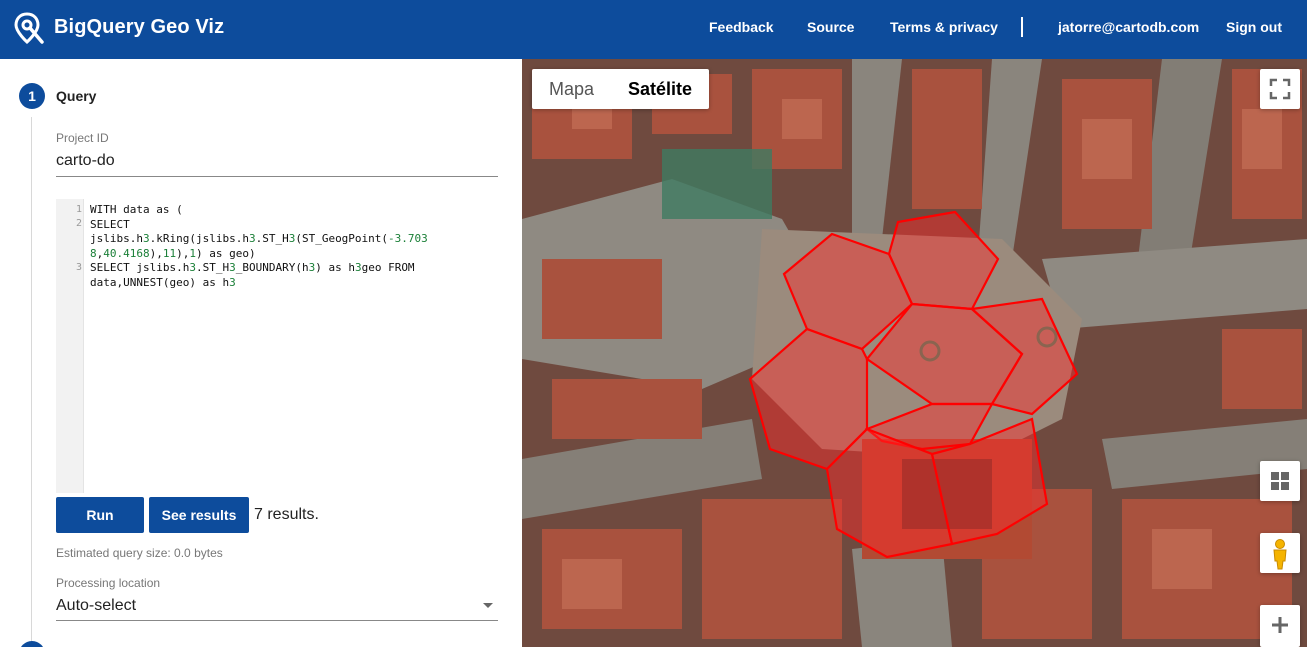 The height and width of the screenshot is (647, 1307). I want to click on line-number: 1, so click(78, 209).